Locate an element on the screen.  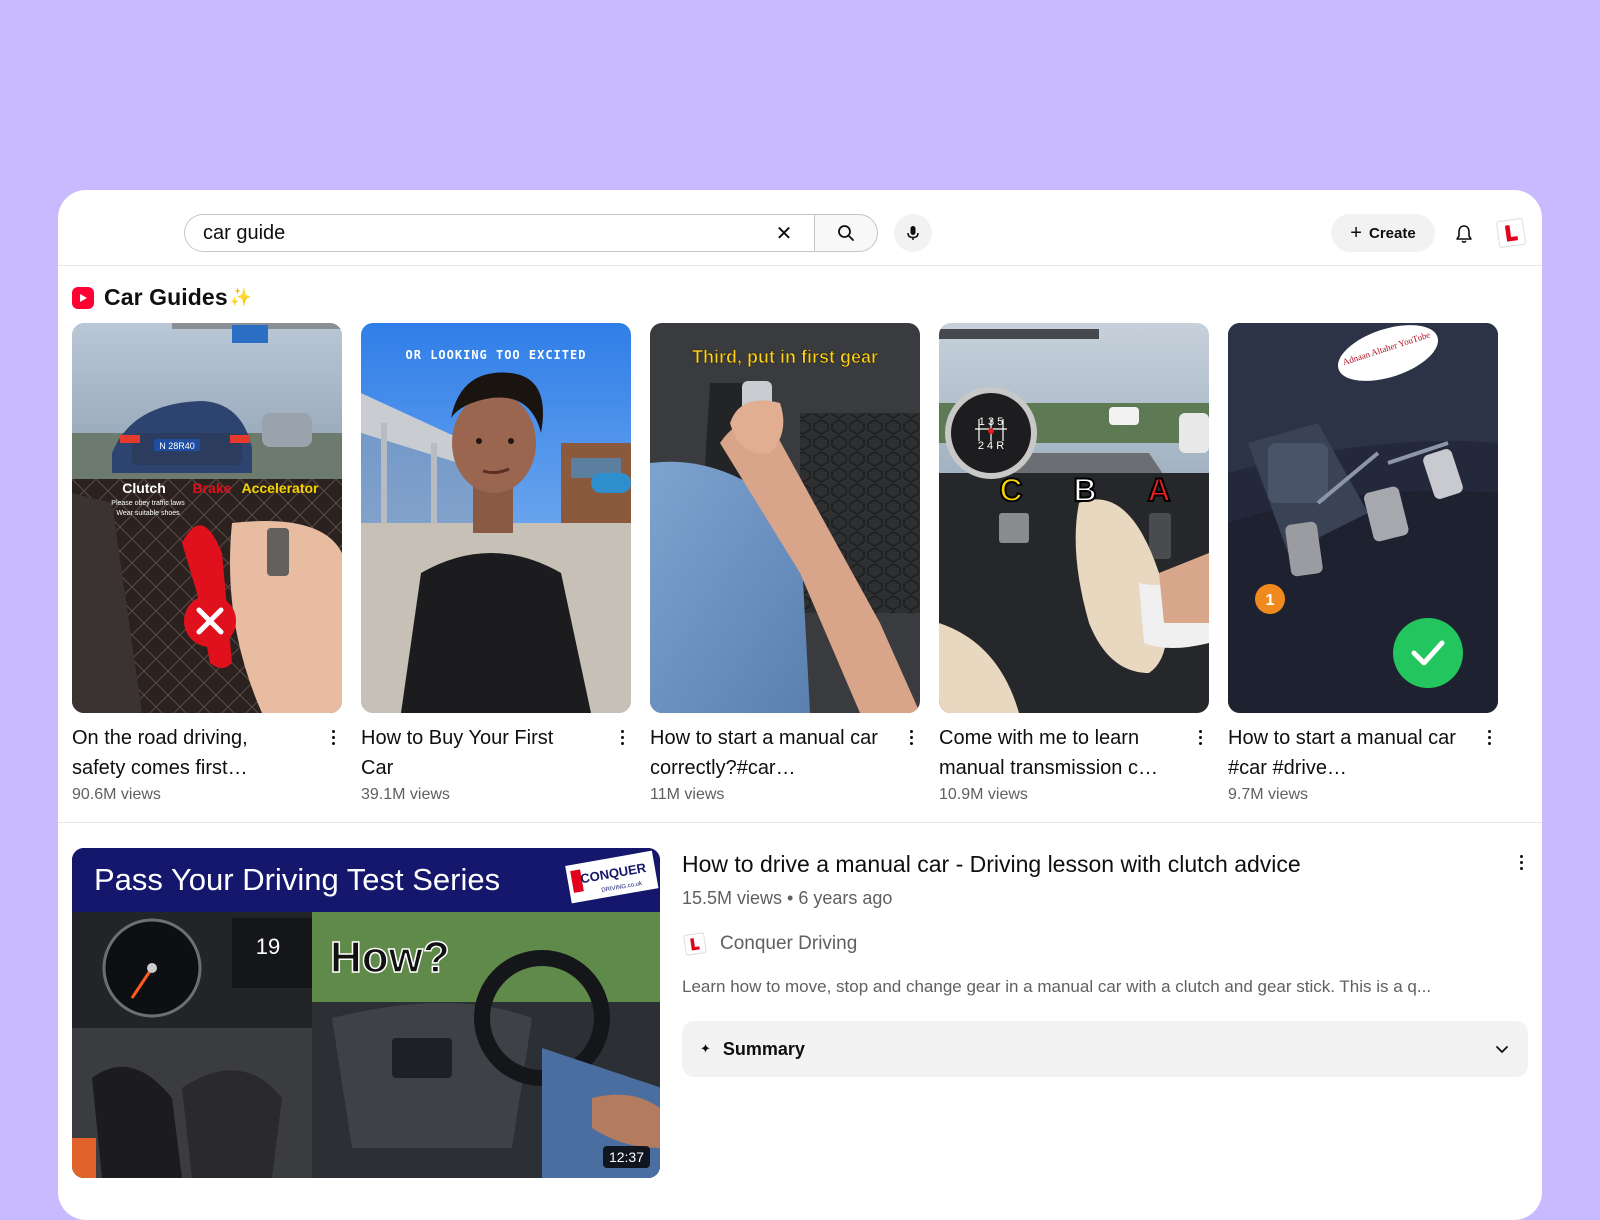
create-button: + Create is located at coordinates (1383, 233).